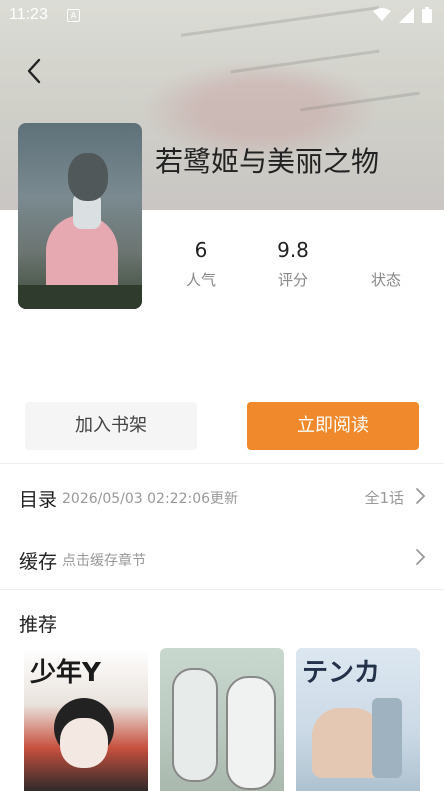  What do you see at coordinates (111, 426) in the screenshot?
I see `add-to-shelf-button: 加入书架` at bounding box center [111, 426].